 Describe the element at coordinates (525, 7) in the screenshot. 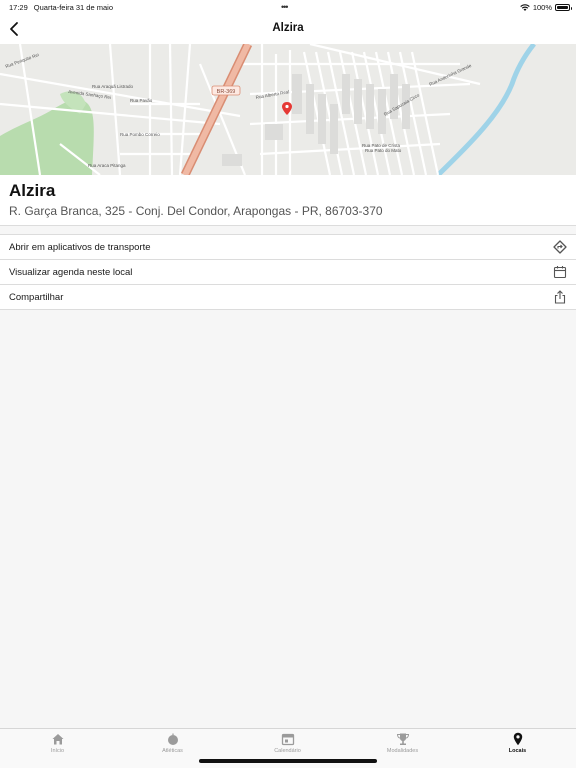

I see `wifi-icon` at that location.